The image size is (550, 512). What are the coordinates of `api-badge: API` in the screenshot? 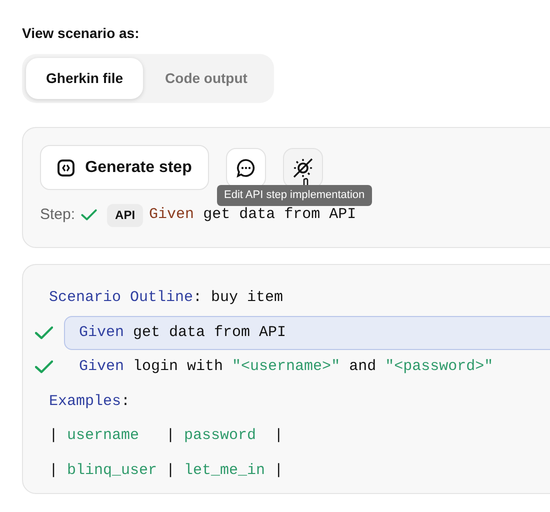 It's located at (125, 215).